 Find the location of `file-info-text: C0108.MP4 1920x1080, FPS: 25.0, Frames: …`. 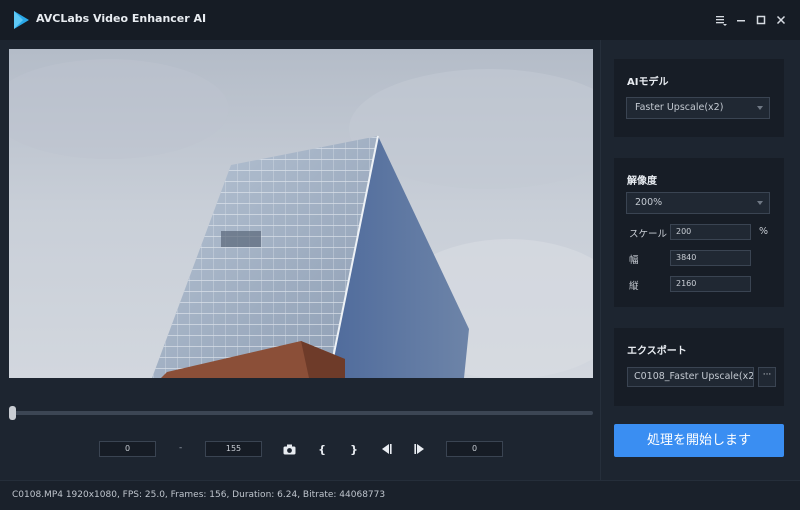

file-info-text: C0108.MP4 1920x1080, FPS: 25.0, Frames: … is located at coordinates (199, 495).